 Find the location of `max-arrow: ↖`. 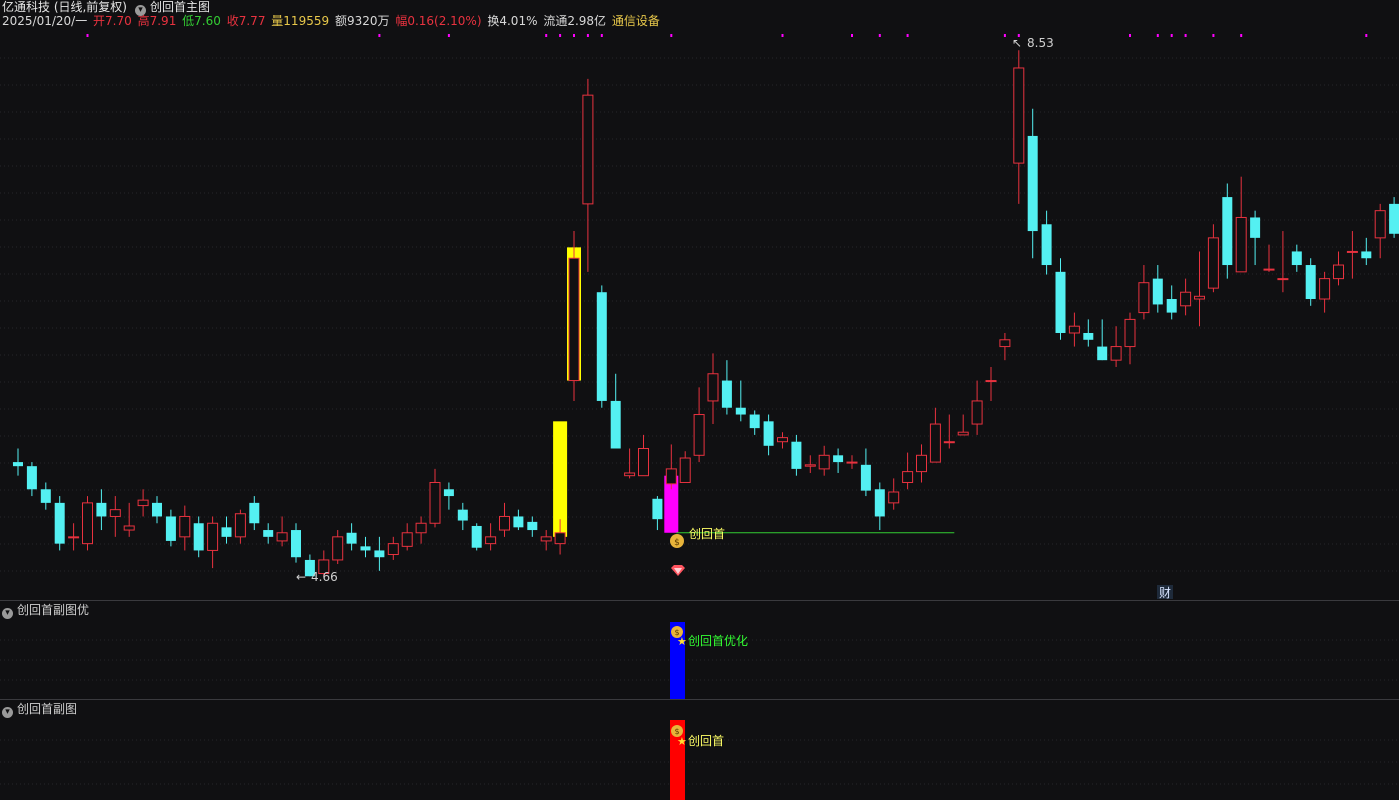

max-arrow: ↖ is located at coordinates (1017, 43).